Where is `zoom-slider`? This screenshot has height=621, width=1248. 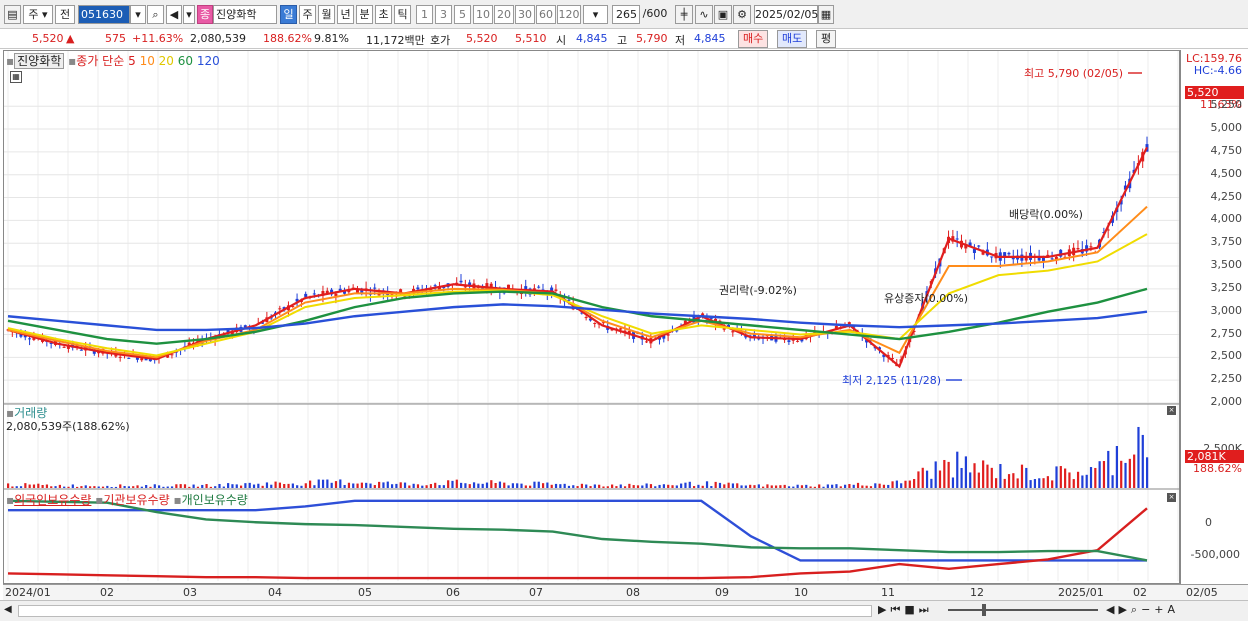
zoom-slider is located at coordinates (1023, 610).